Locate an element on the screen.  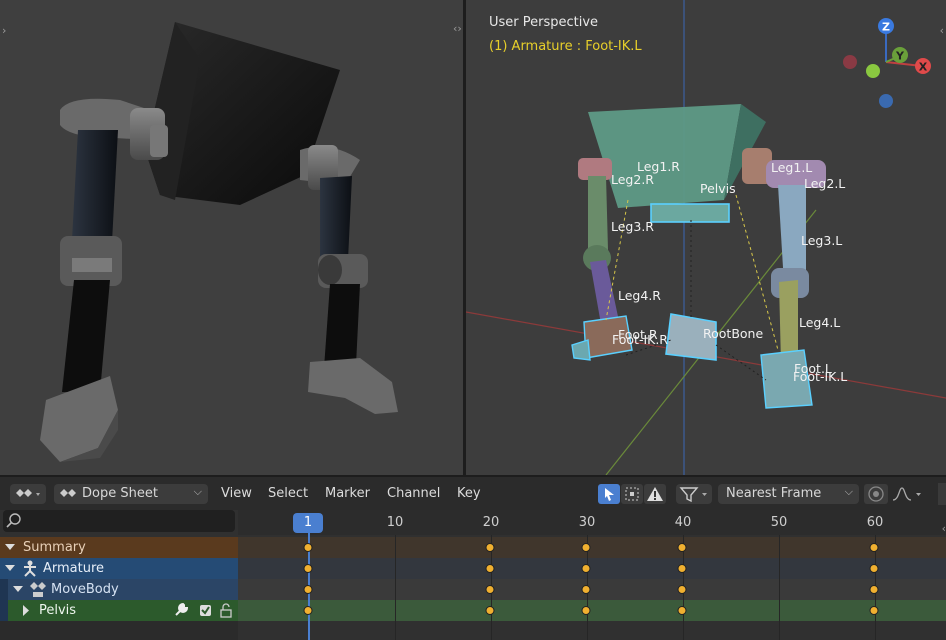
only-errors-button is located at coordinates (655, 494).